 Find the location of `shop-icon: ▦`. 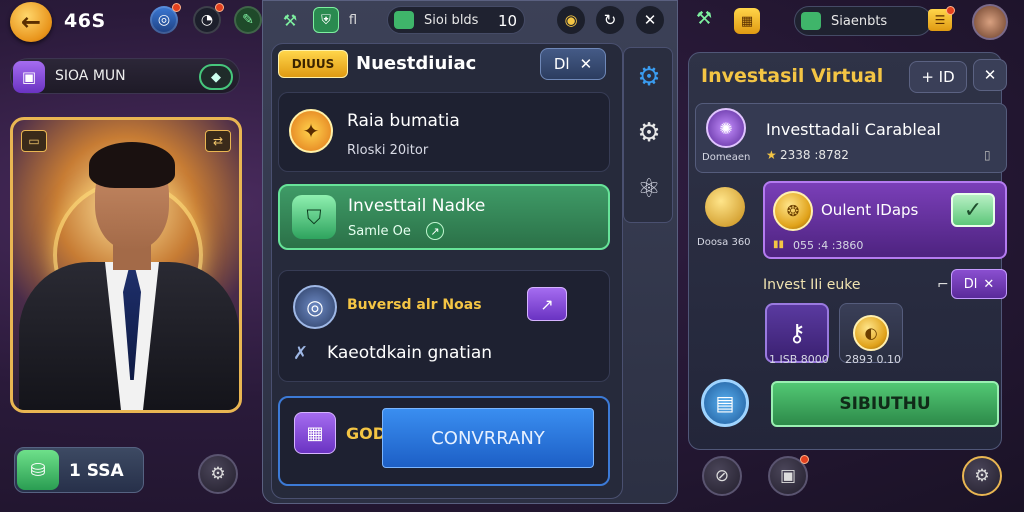

shop-icon: ▦ is located at coordinates (747, 21).